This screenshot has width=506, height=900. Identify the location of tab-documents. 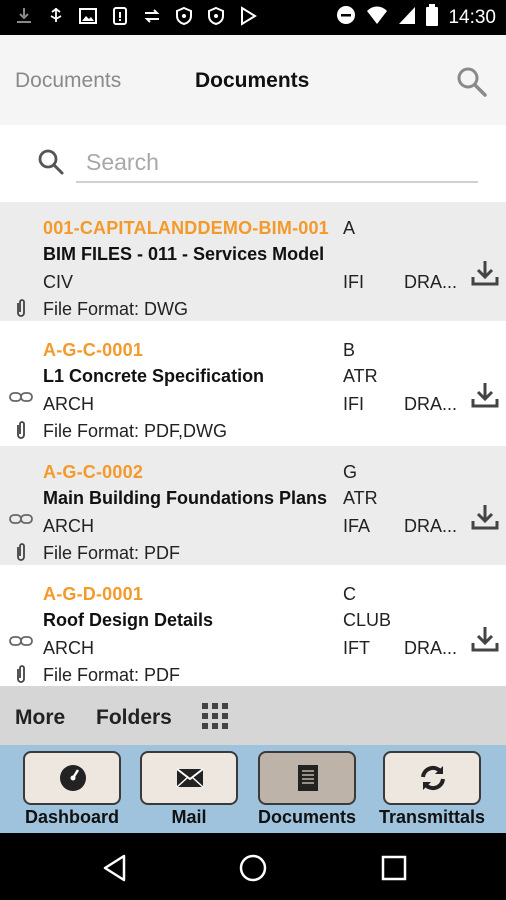
(307, 778).